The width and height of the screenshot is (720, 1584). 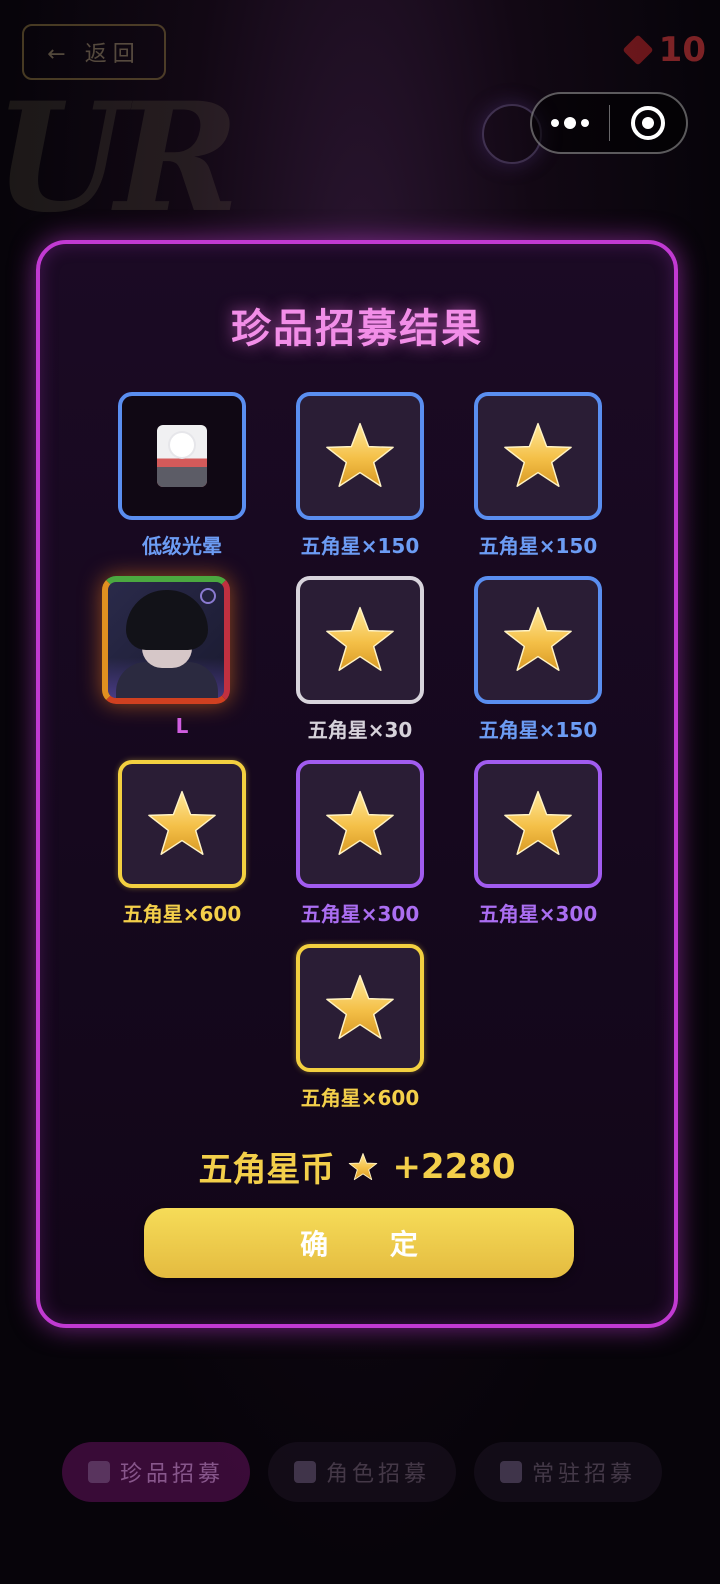 What do you see at coordinates (182, 726) in the screenshot?
I see `result-label: L` at bounding box center [182, 726].